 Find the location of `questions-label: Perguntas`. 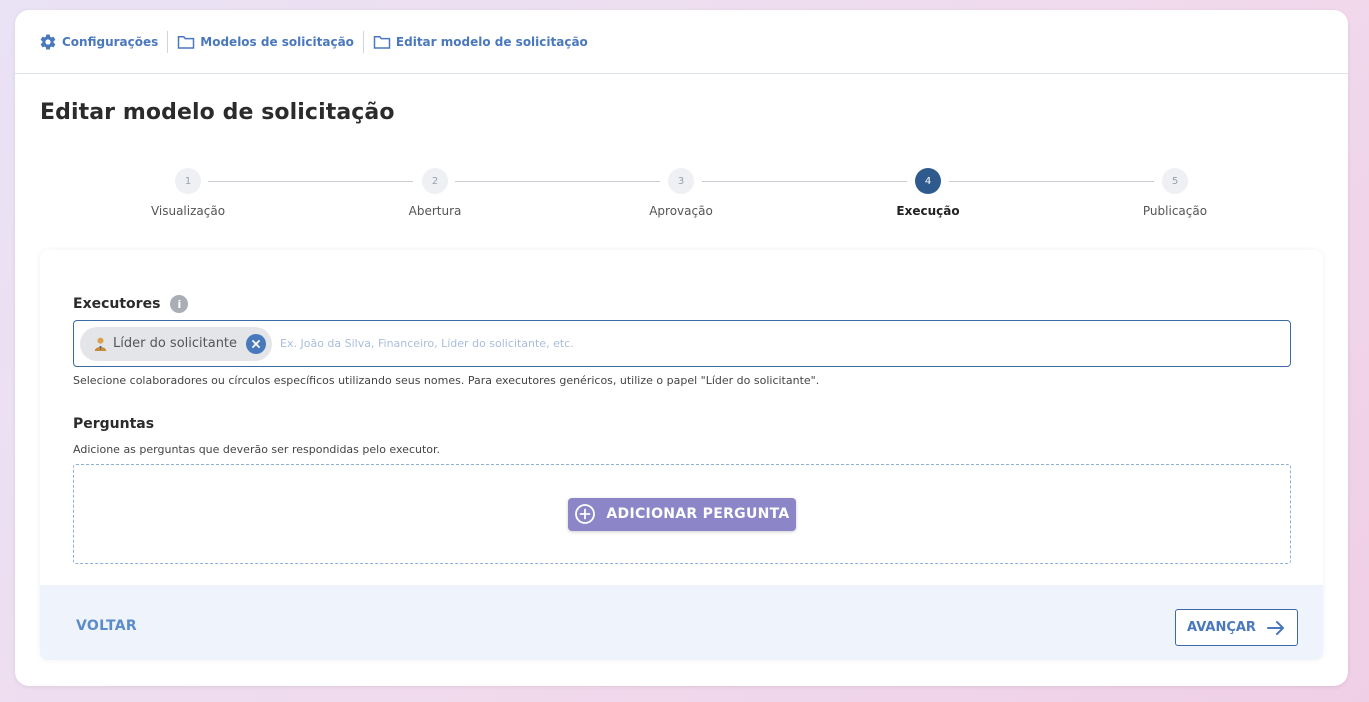

questions-label: Perguntas is located at coordinates (114, 424).